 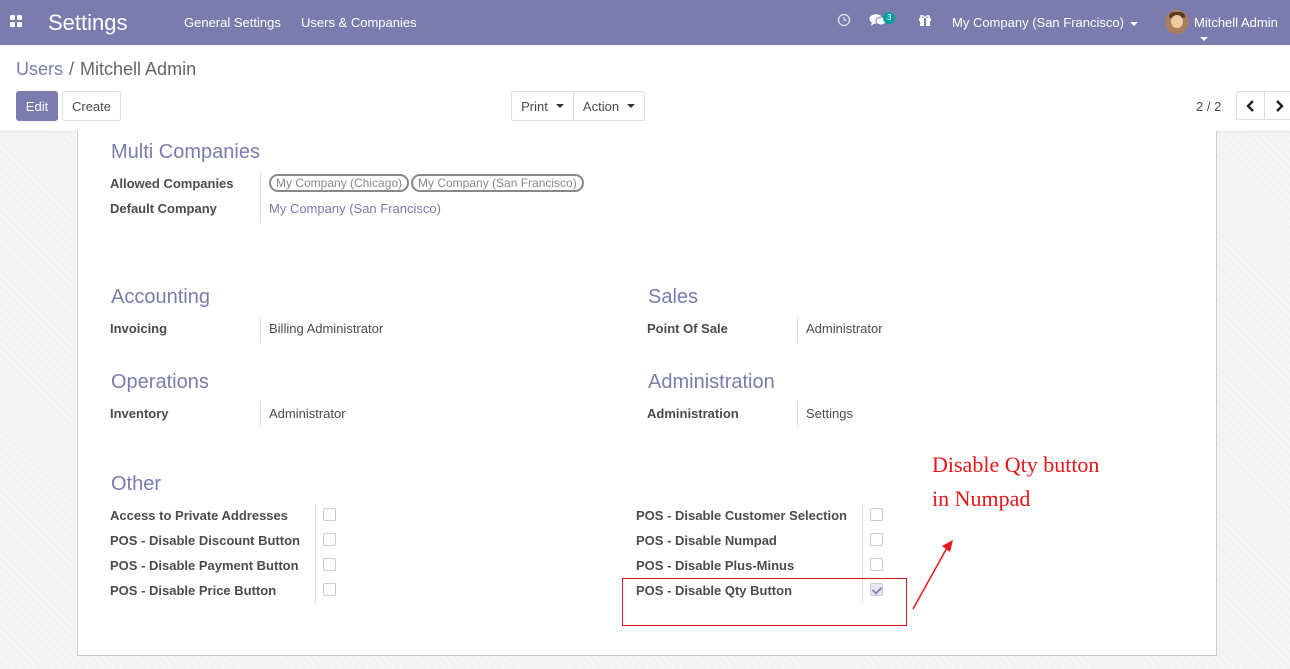 I want to click on default-company-label: Default Company, so click(x=163, y=208).